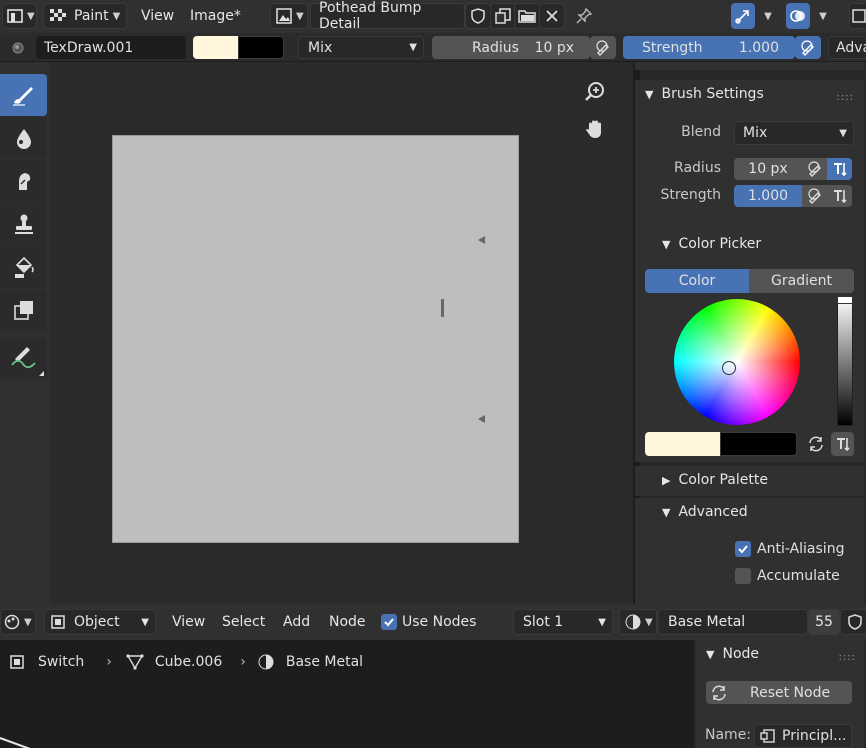  I want to click on tool-draw, so click(23, 95).